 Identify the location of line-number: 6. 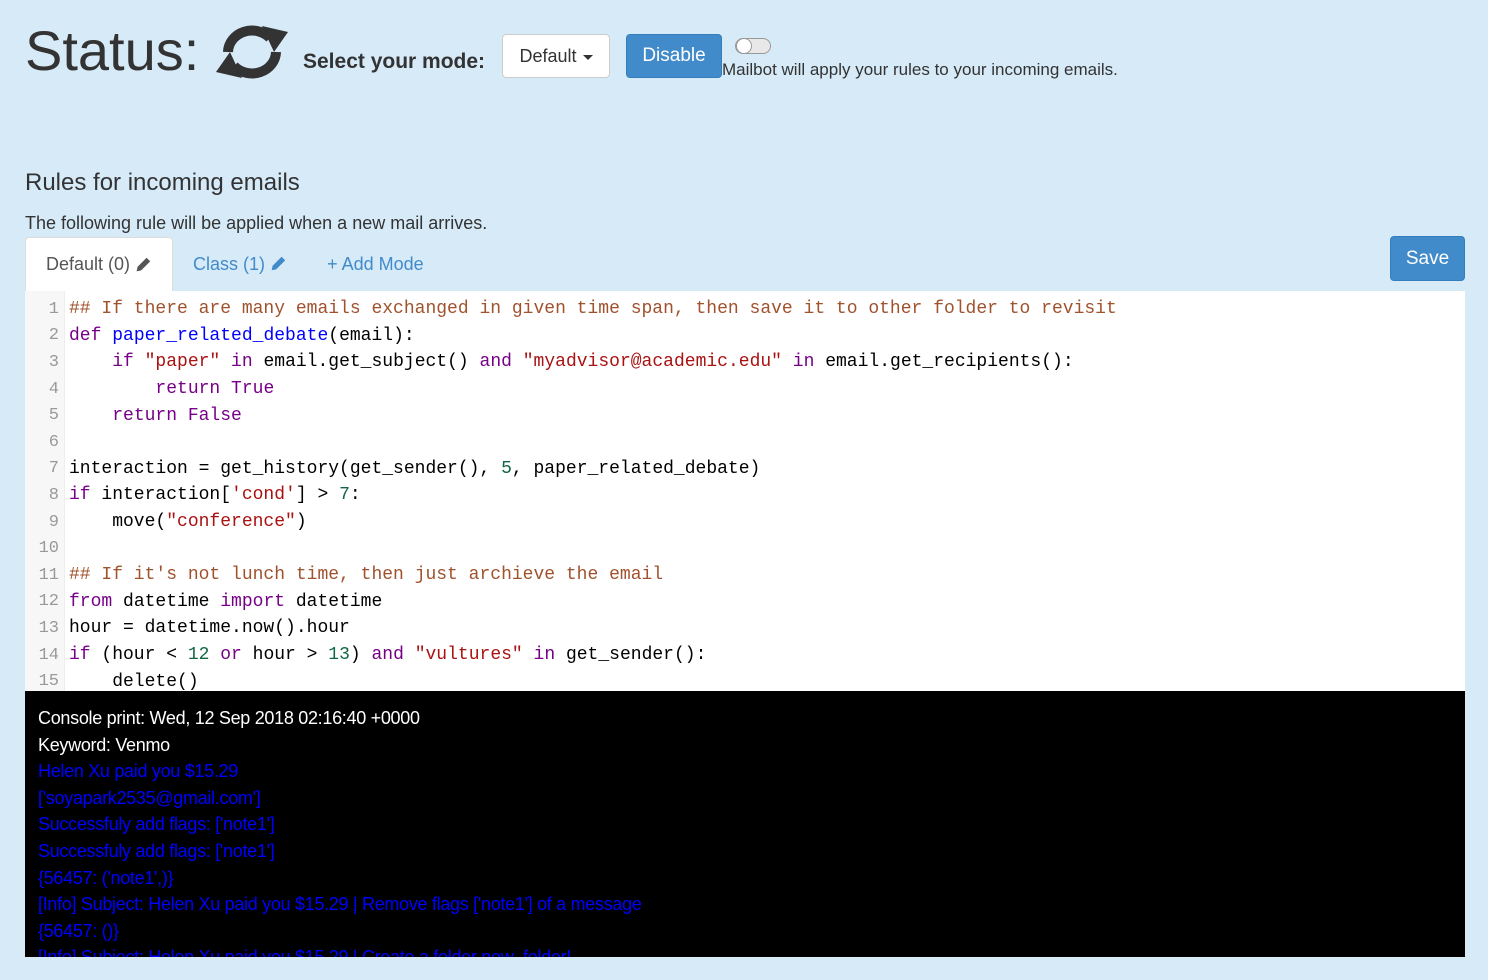
(53, 442).